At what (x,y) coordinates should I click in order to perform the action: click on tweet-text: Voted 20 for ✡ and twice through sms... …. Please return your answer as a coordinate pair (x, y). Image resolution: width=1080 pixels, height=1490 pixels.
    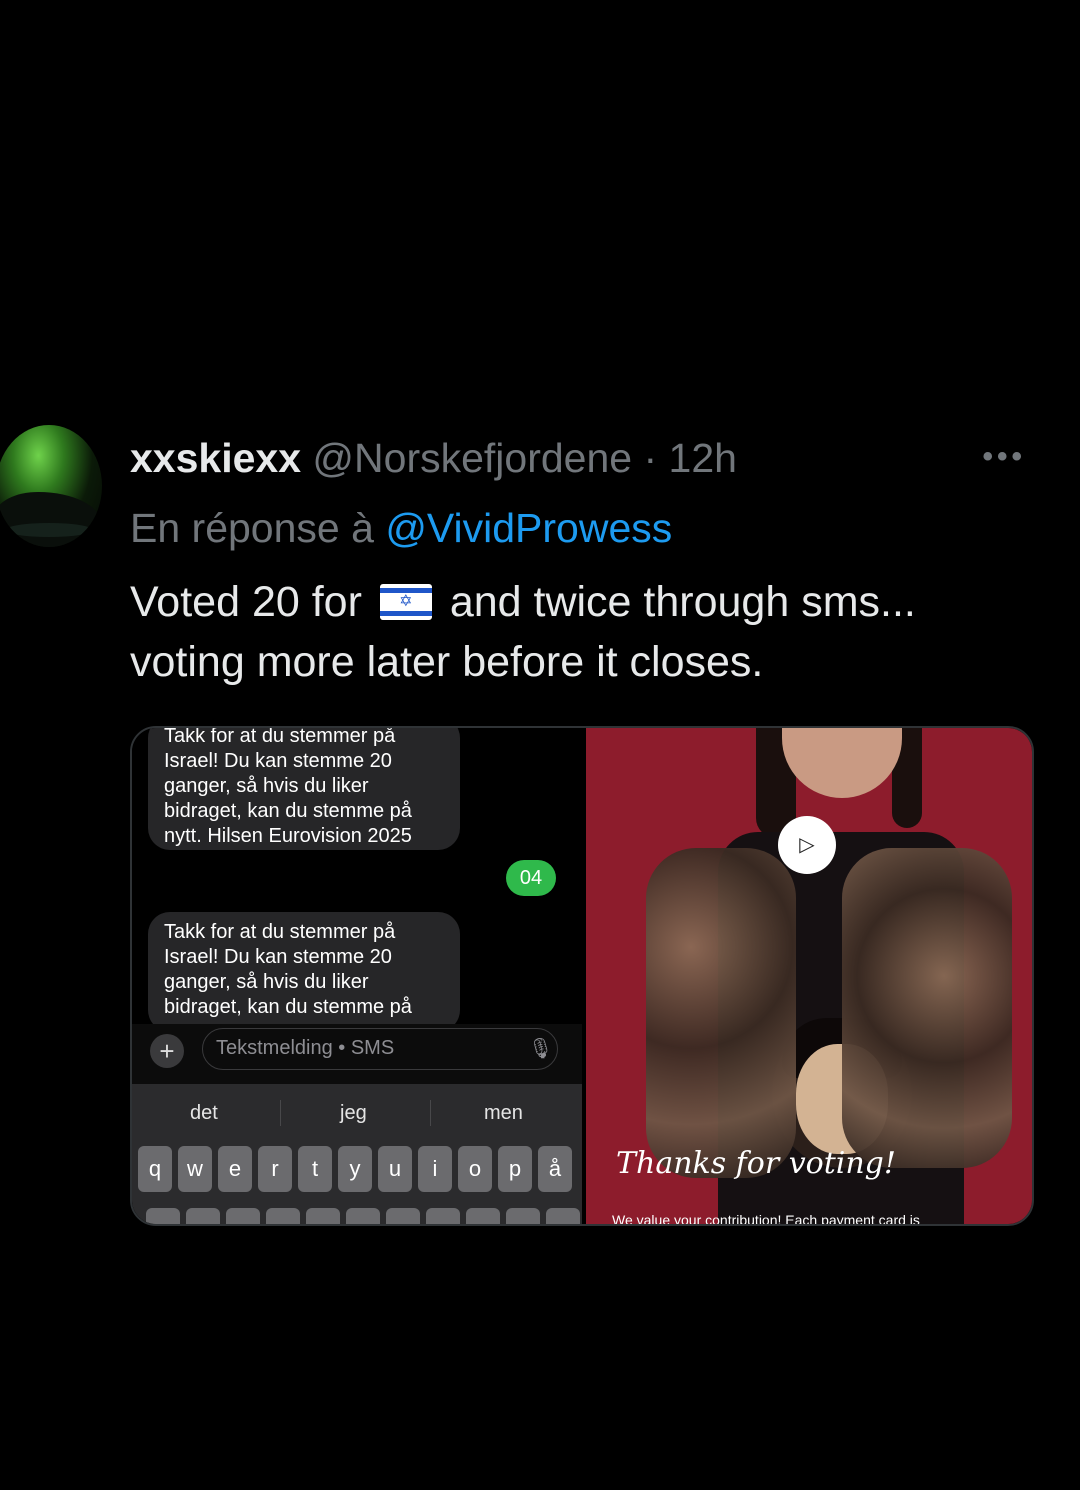
    Looking at the image, I should click on (580, 632).